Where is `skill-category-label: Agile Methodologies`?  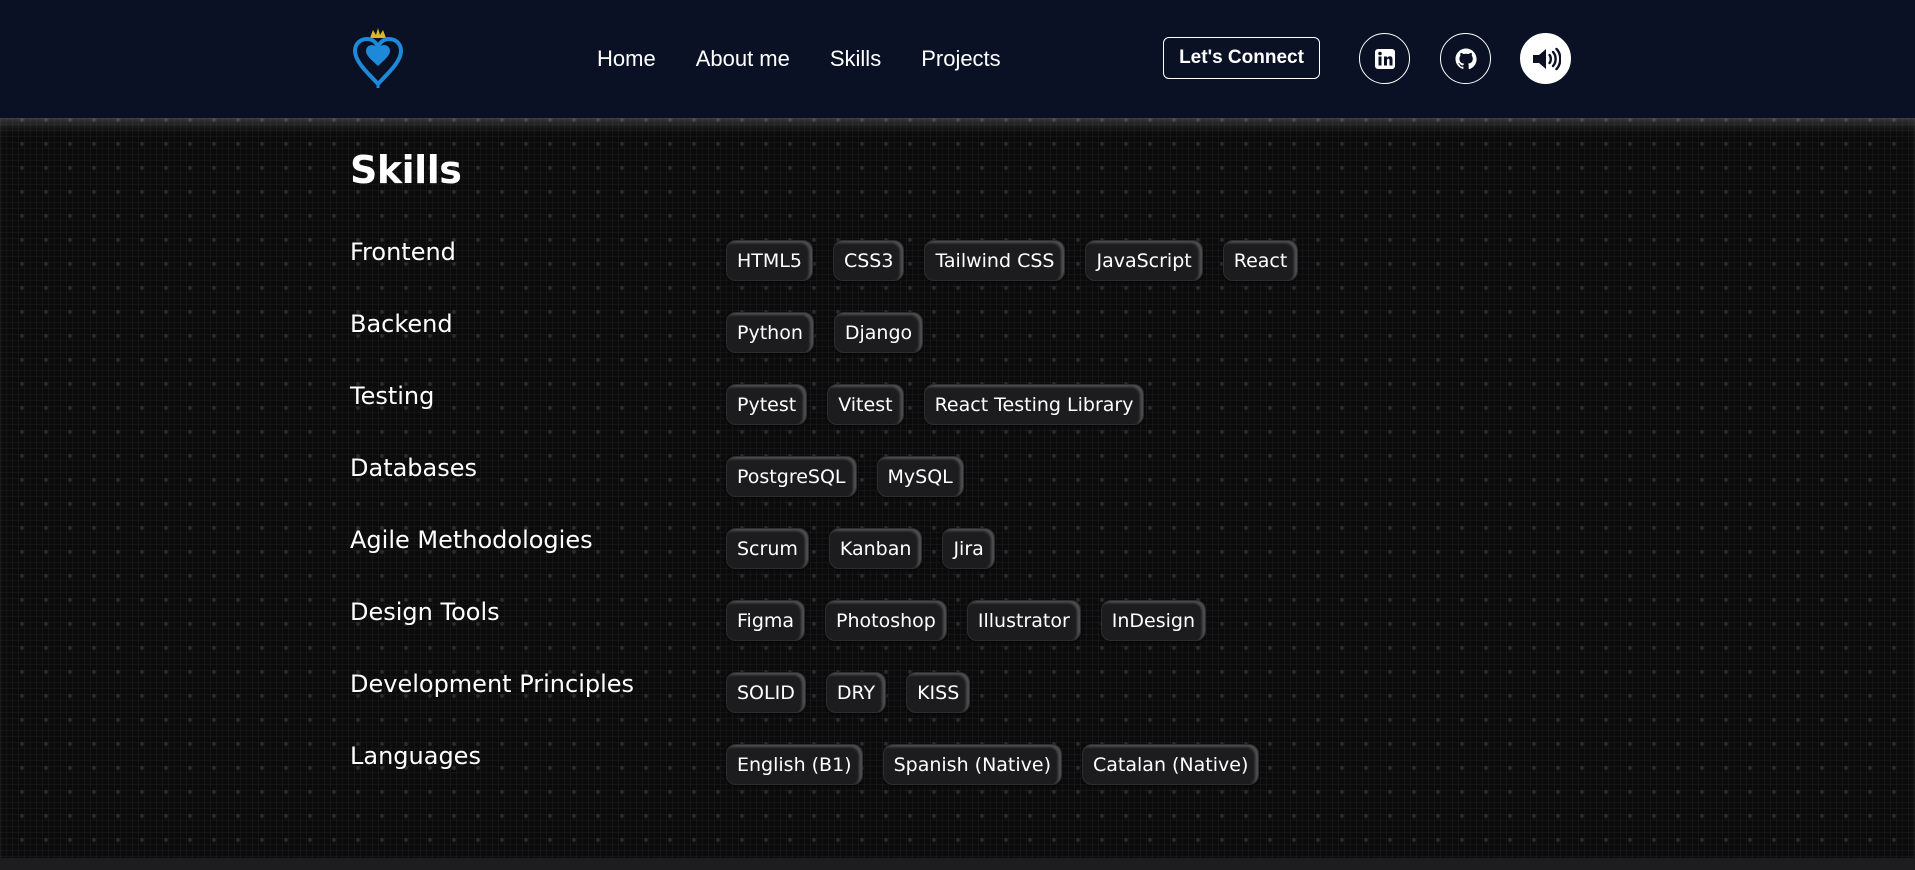 skill-category-label: Agile Methodologies is located at coordinates (471, 540).